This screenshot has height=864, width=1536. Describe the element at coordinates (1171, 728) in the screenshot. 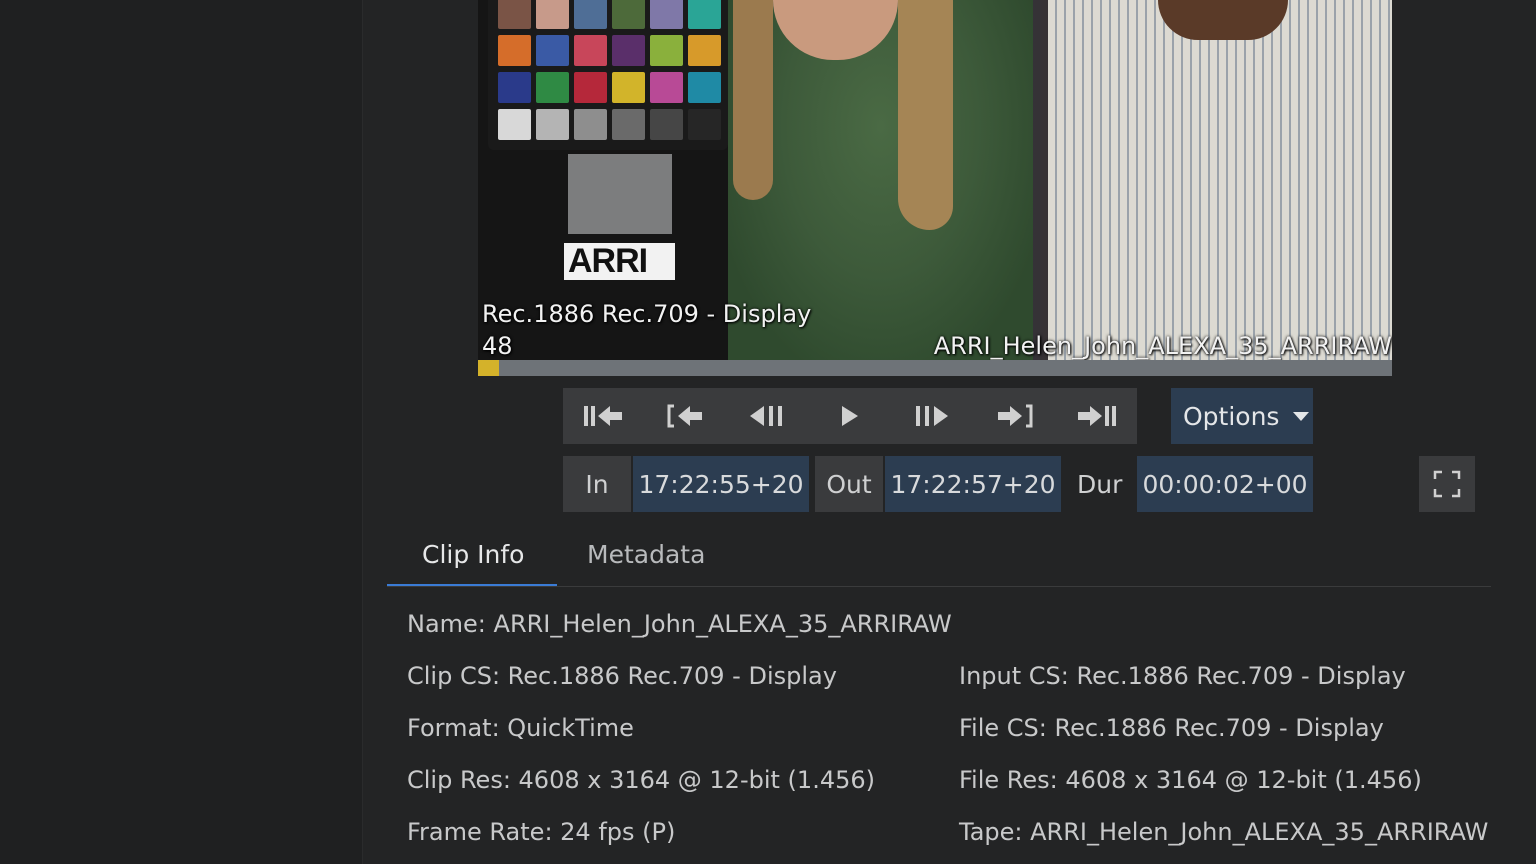

I see `file-cs-info: File CS: Rec.1886 Rec.709 - Display` at that location.